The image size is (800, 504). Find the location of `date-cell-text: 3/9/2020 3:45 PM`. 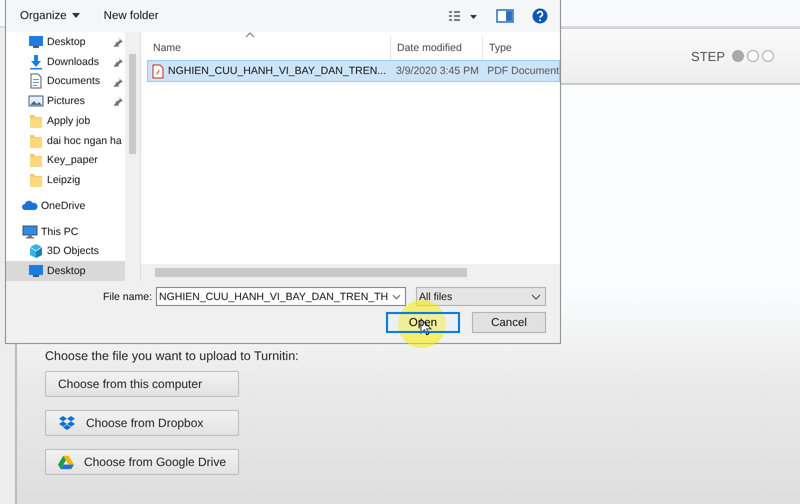

date-cell-text: 3/9/2020 3:45 PM is located at coordinates (437, 71).